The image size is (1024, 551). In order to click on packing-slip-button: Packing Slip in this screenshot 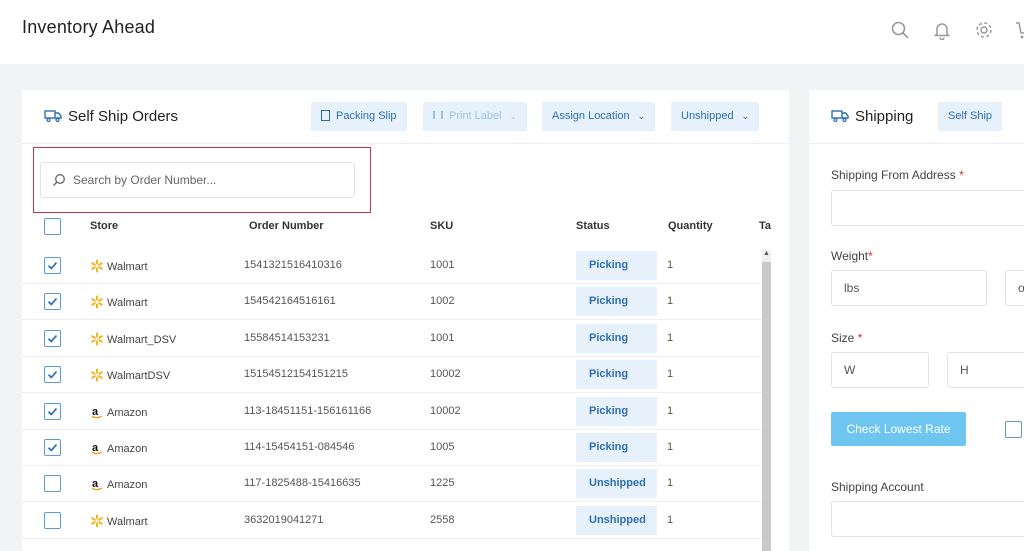, I will do `click(359, 116)`.